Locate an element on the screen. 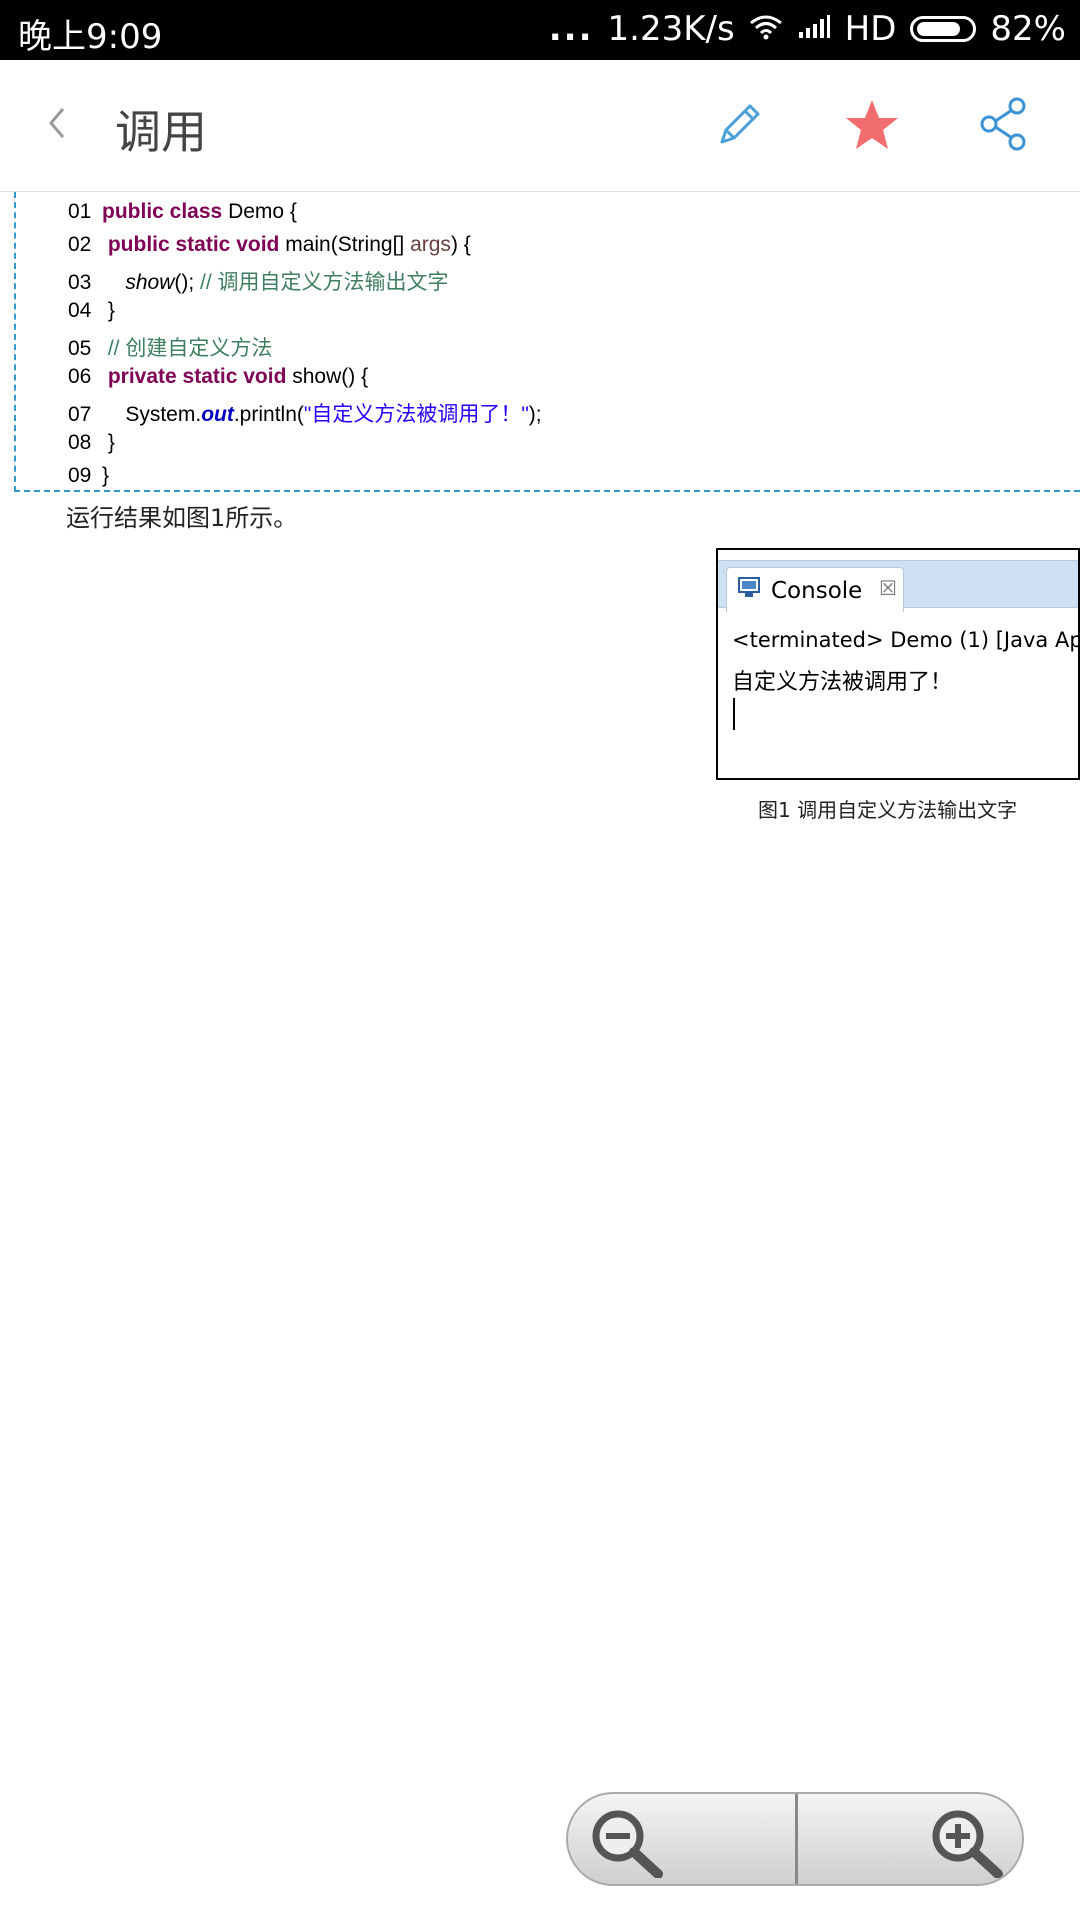 This screenshot has width=1080, height=1920. code-line: 08 } is located at coordinates (91, 443).